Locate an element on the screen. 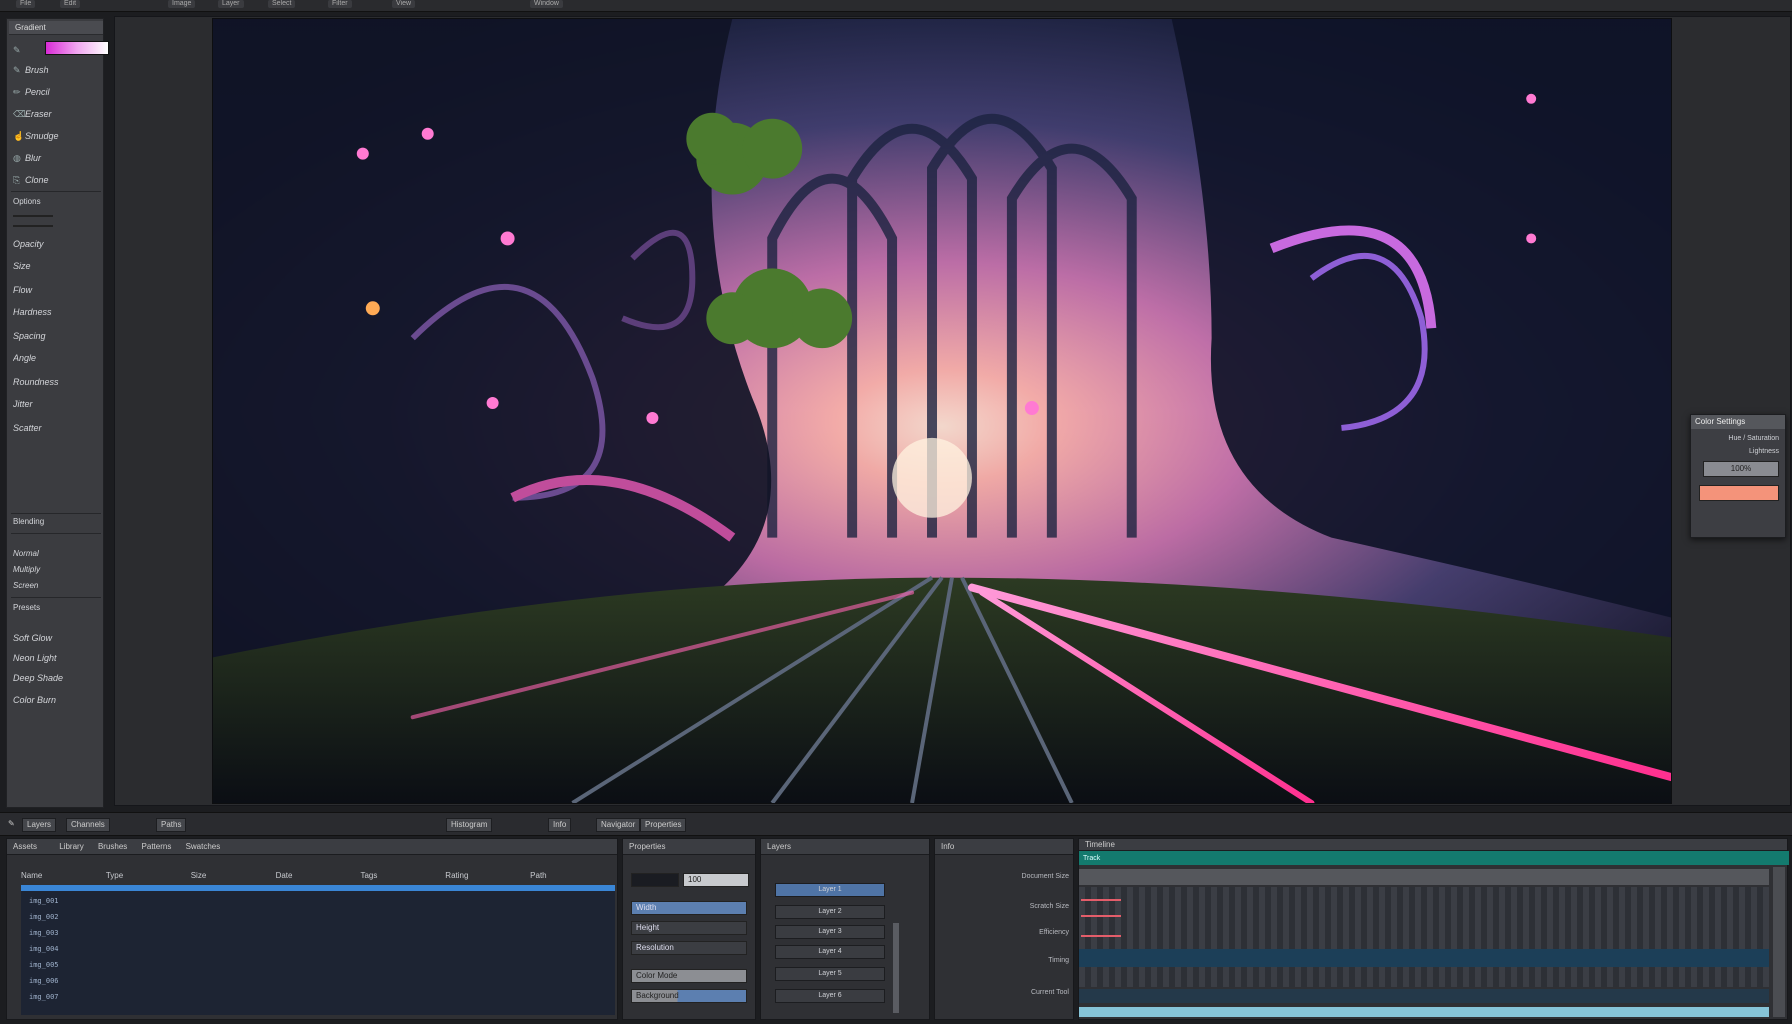 The image size is (1792, 1024). option-angle: Angle is located at coordinates (56, 358).